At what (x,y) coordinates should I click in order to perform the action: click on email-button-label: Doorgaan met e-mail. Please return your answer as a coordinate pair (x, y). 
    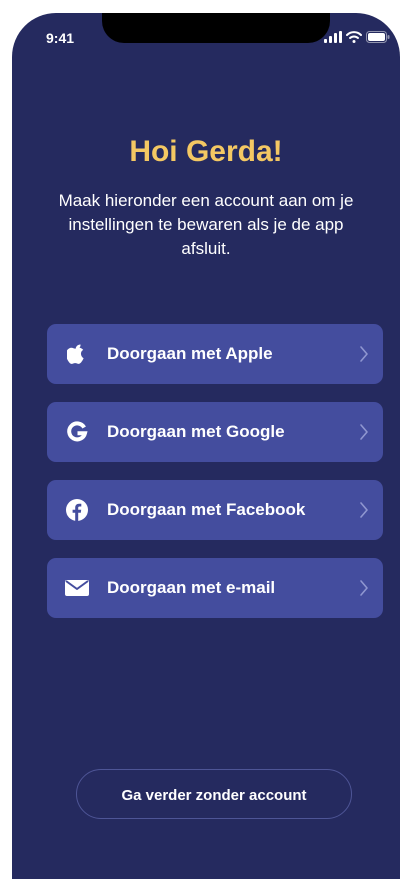
    Looking at the image, I should click on (191, 587).